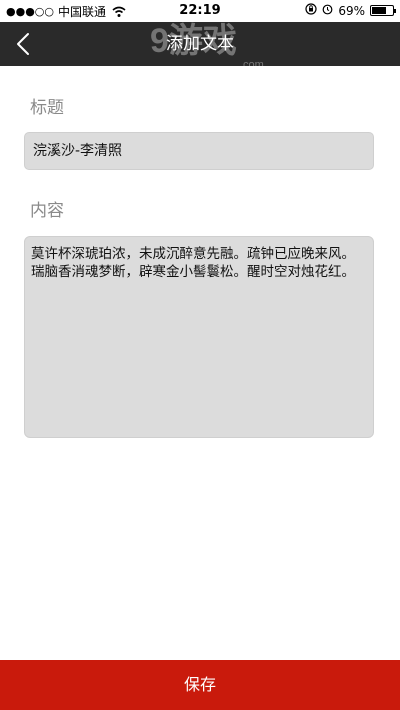  Describe the element at coordinates (47, 211) in the screenshot. I see `content-label: 内容` at that location.